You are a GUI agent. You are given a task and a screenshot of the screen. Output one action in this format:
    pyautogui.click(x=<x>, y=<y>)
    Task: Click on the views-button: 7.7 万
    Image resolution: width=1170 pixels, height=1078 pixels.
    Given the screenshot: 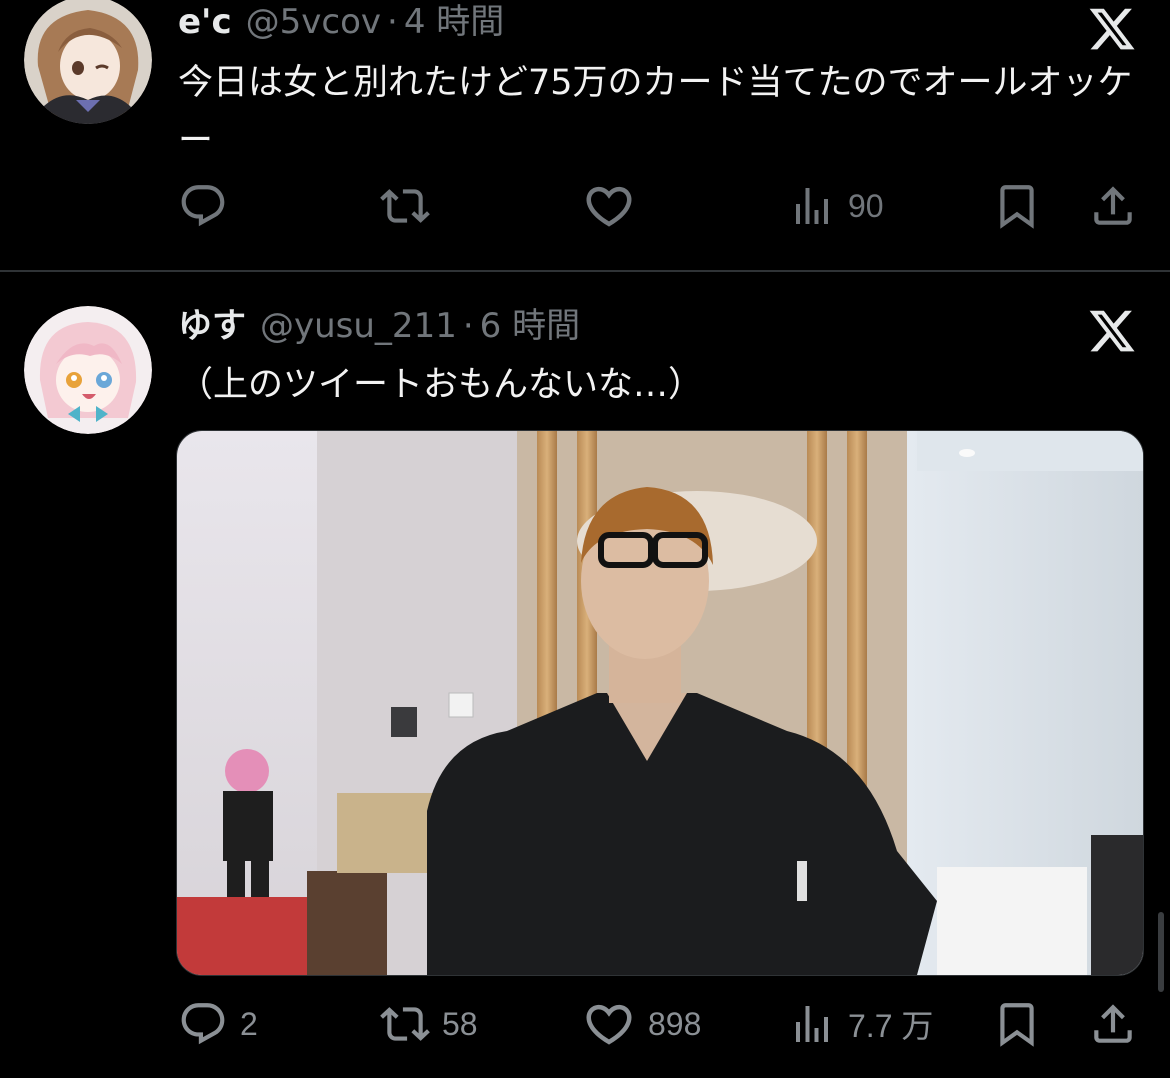 What is the action you would take?
    pyautogui.click(x=860, y=1024)
    